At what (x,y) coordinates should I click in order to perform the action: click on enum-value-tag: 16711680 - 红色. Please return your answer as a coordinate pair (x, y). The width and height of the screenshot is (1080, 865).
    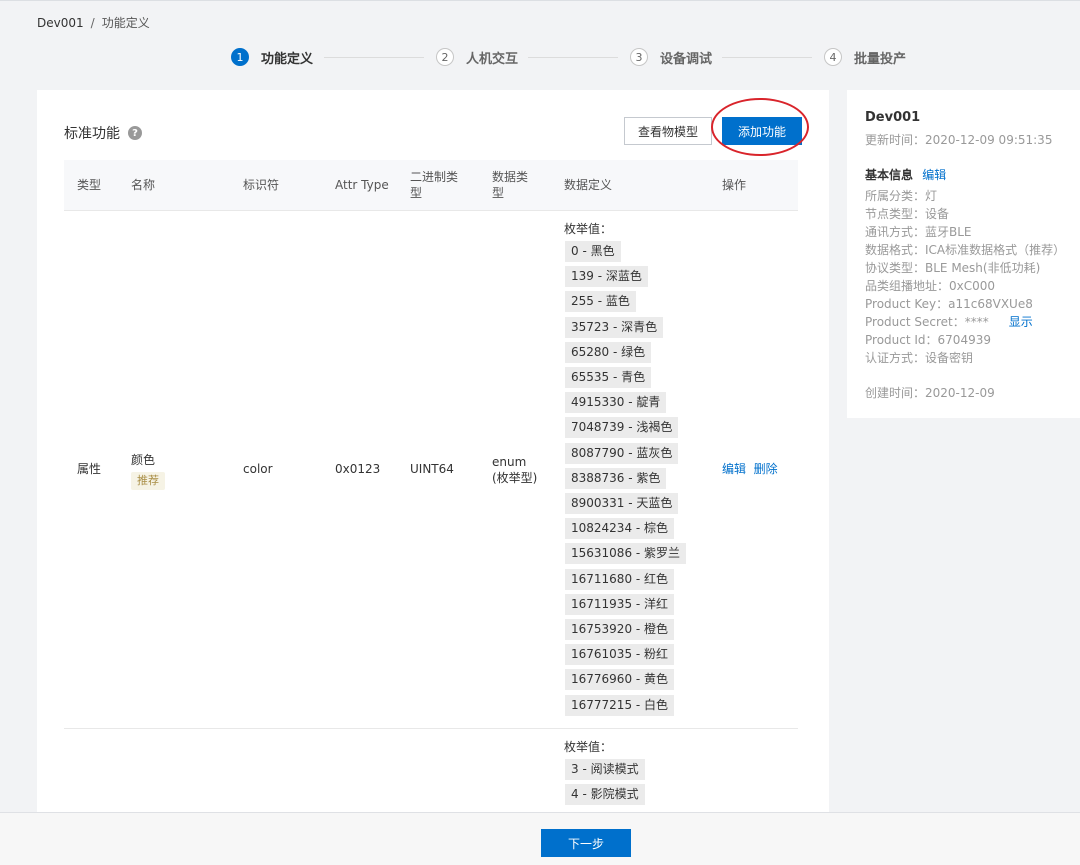
    Looking at the image, I should click on (620, 579).